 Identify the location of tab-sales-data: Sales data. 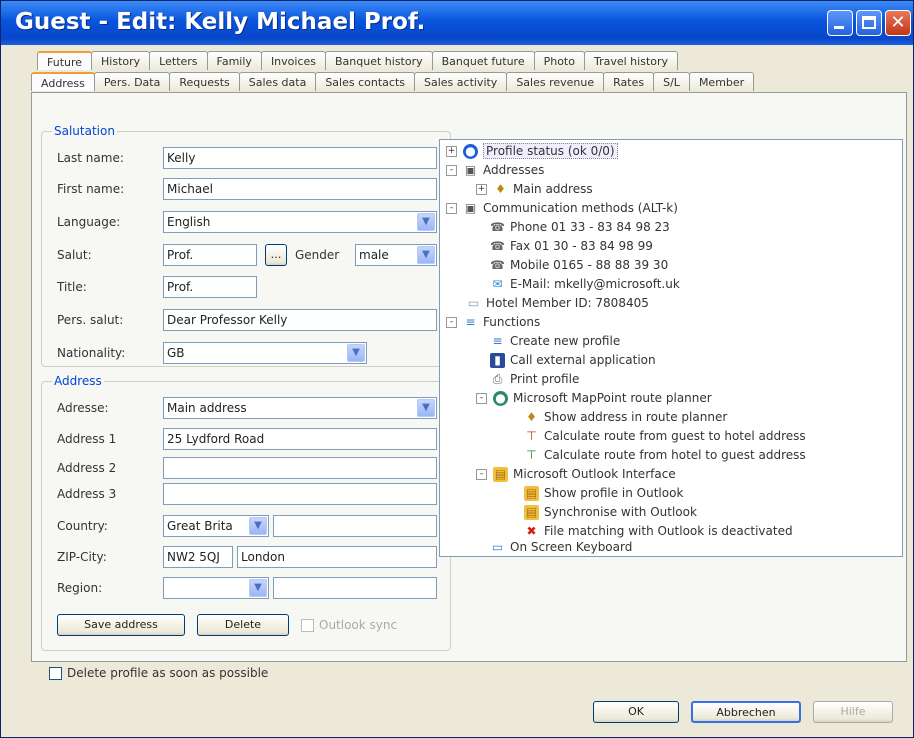
(277, 81).